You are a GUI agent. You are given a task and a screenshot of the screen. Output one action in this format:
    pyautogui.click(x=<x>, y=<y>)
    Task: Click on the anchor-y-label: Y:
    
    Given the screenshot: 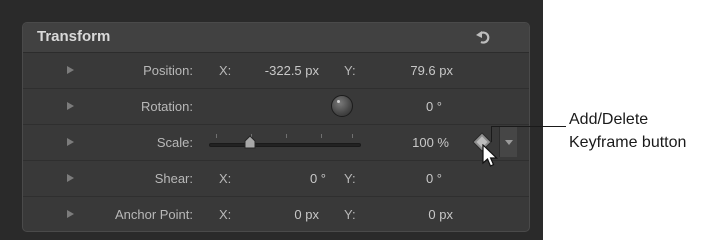 What is the action you would take?
    pyautogui.click(x=350, y=214)
    